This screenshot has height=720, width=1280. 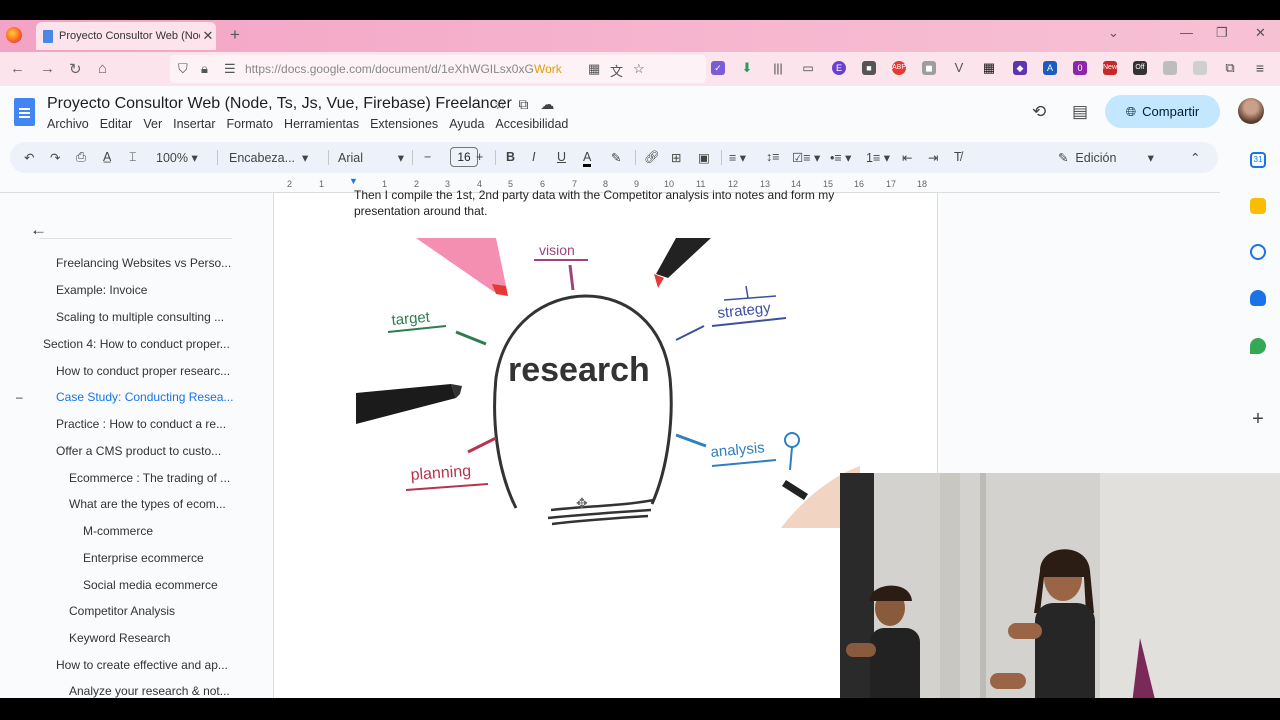 What do you see at coordinates (1258, 252) in the screenshot?
I see `tasks-icon` at bounding box center [1258, 252].